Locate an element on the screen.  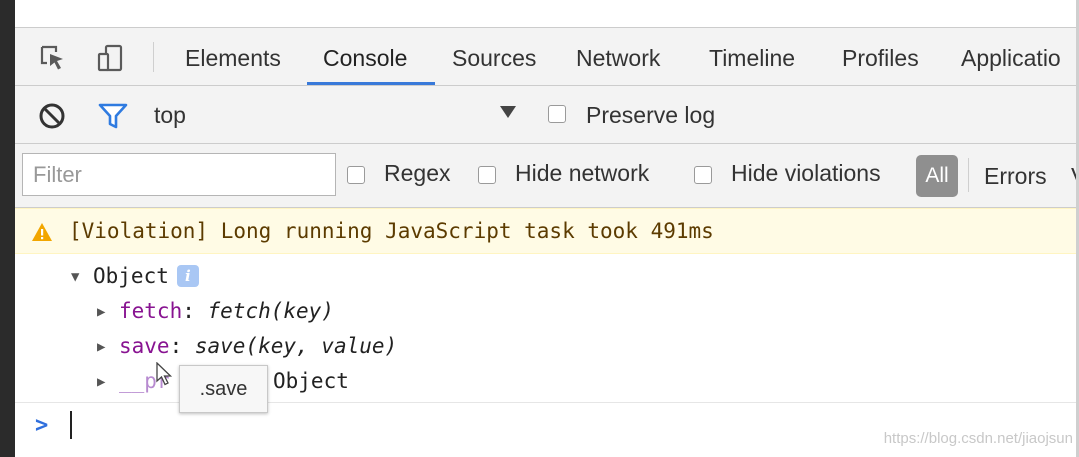
object-root-row: ▼ Object i is located at coordinates (135, 276).